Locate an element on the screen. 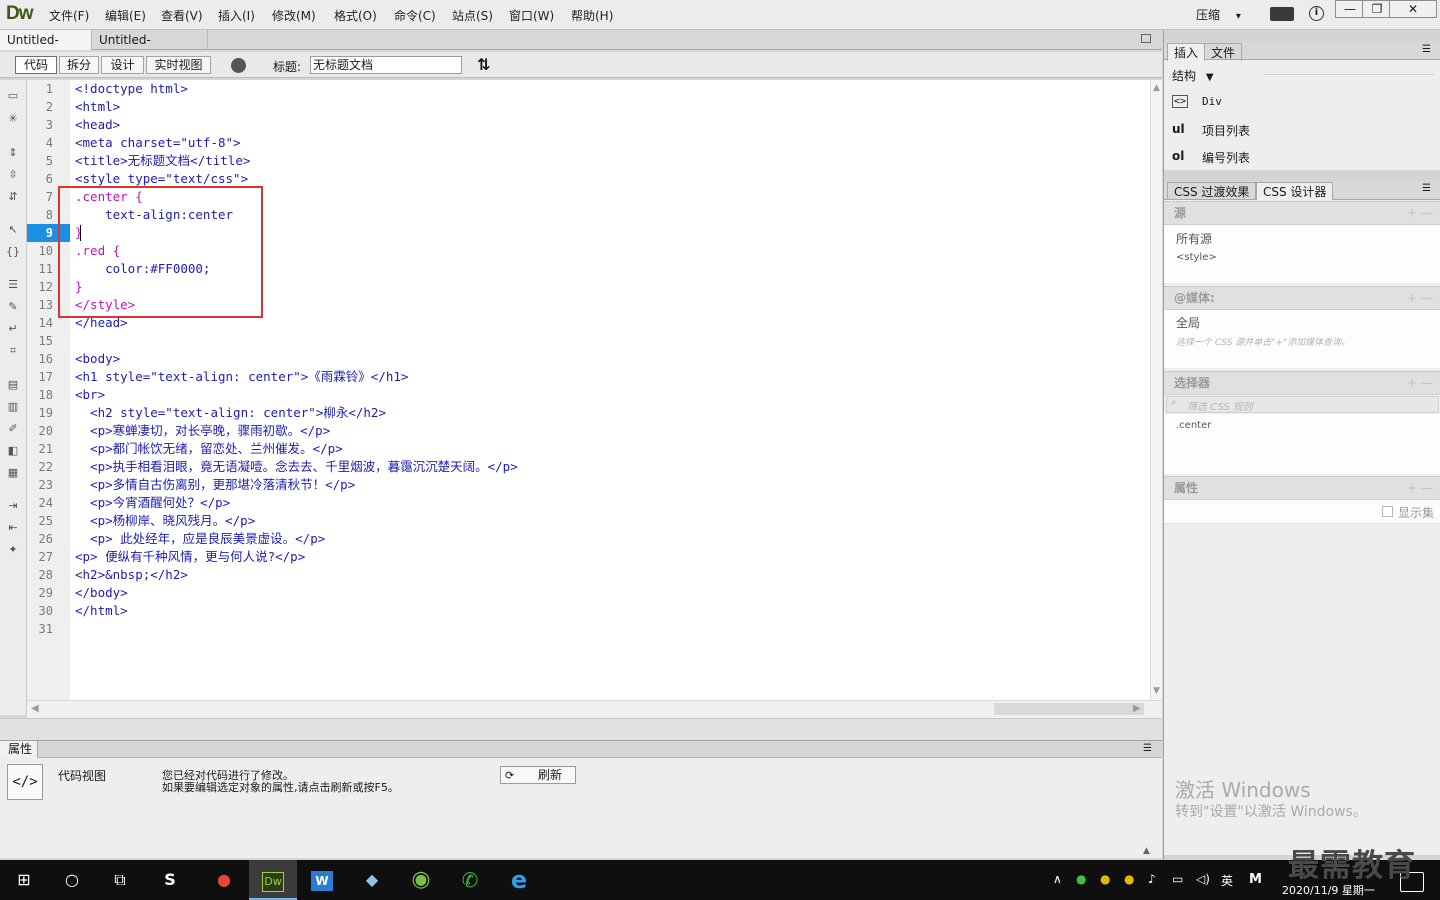 The height and width of the screenshot is (900, 1440). tray-network-icon: ▭ is located at coordinates (1177, 879).